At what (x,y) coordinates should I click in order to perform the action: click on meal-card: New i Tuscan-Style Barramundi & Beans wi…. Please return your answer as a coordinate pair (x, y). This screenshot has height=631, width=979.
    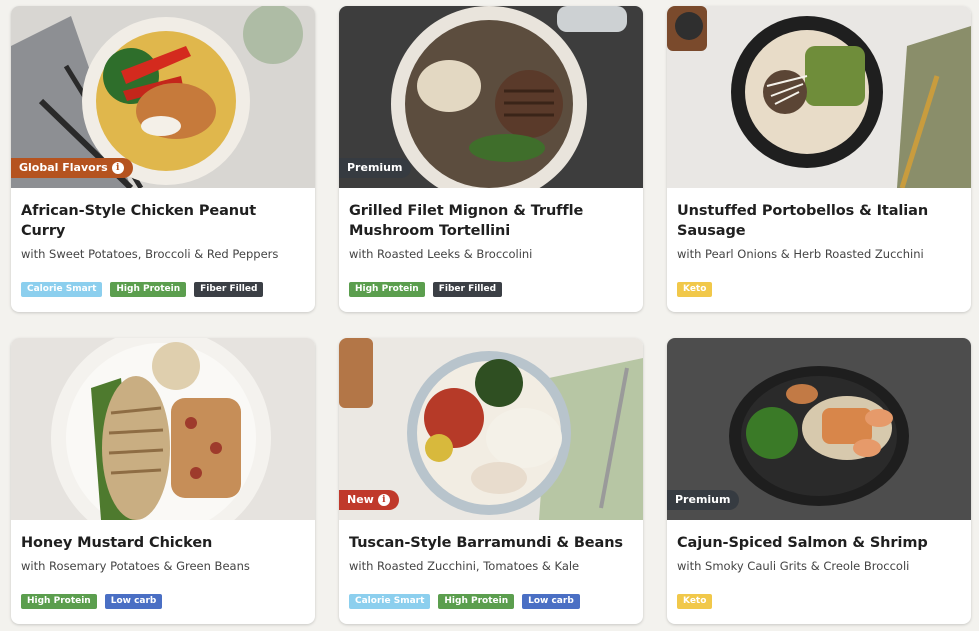
    Looking at the image, I should click on (491, 481).